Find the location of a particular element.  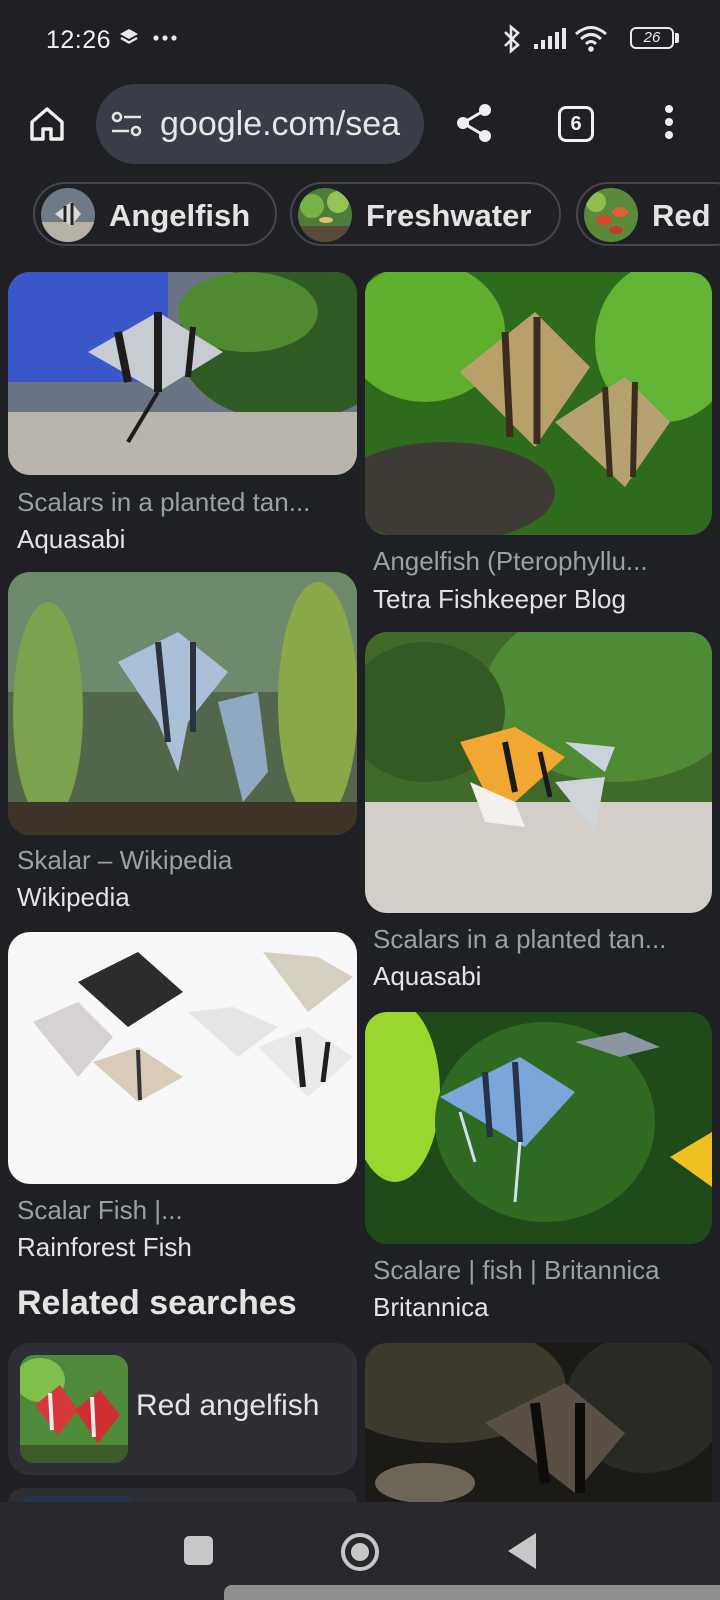

chip-label: Freshwater is located at coordinates (449, 215).